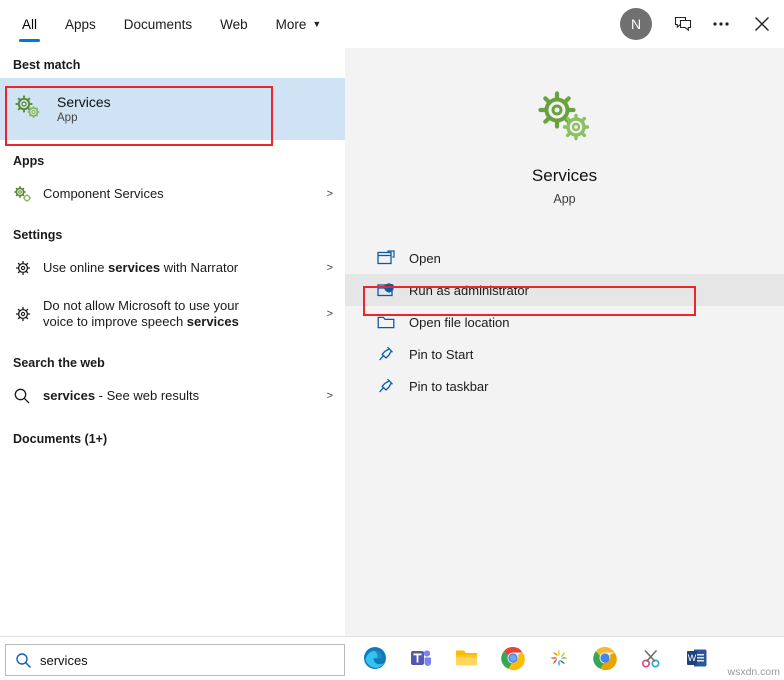 The height and width of the screenshot is (680, 784). Describe the element at coordinates (762, 24) in the screenshot. I see `close-icon` at that location.